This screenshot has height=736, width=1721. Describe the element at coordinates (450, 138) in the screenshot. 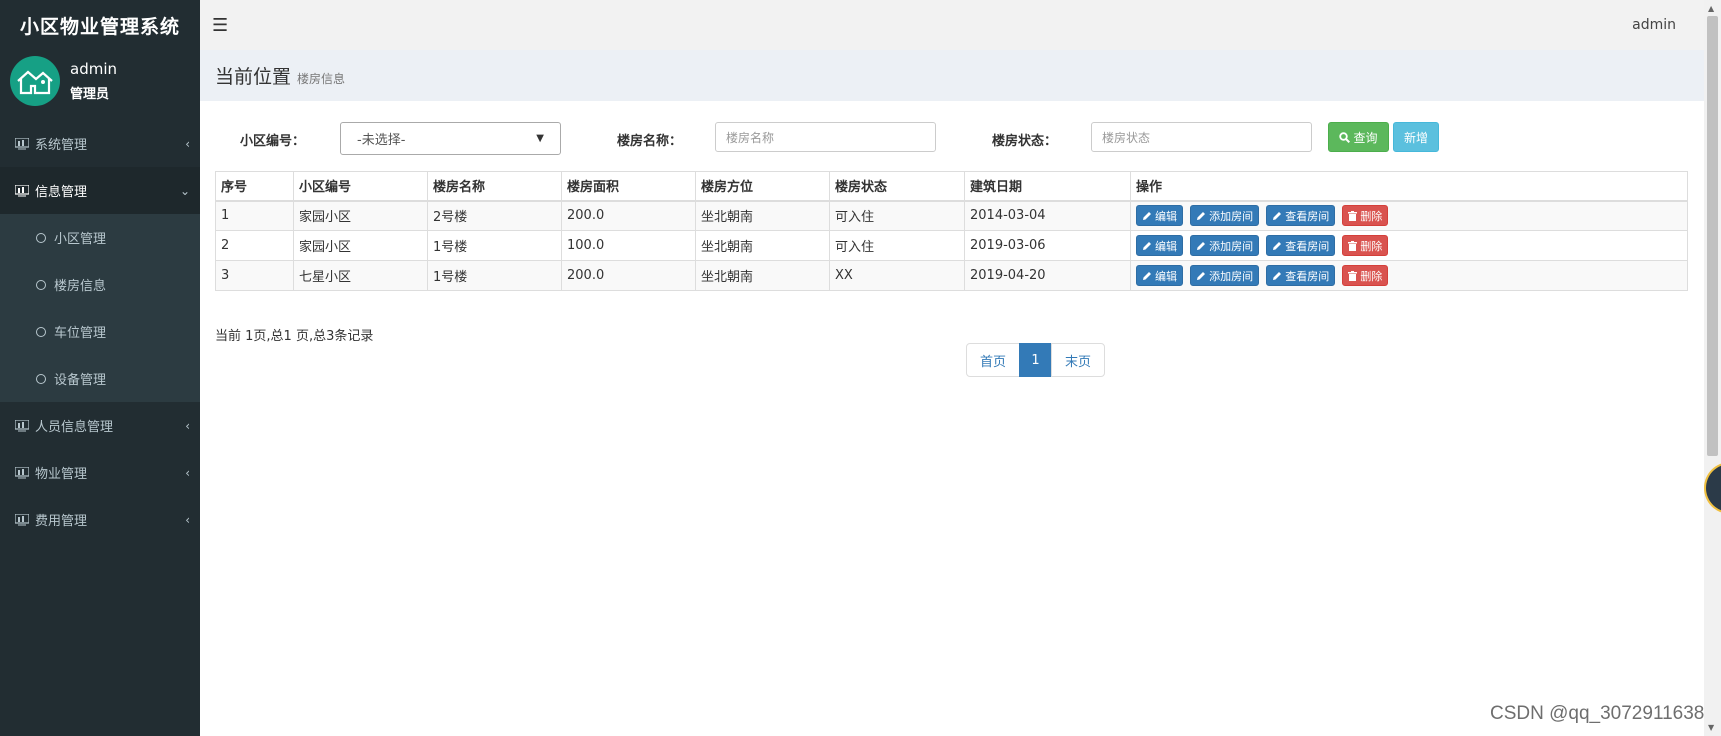

I see `community-select: -未选择- ▼` at that location.